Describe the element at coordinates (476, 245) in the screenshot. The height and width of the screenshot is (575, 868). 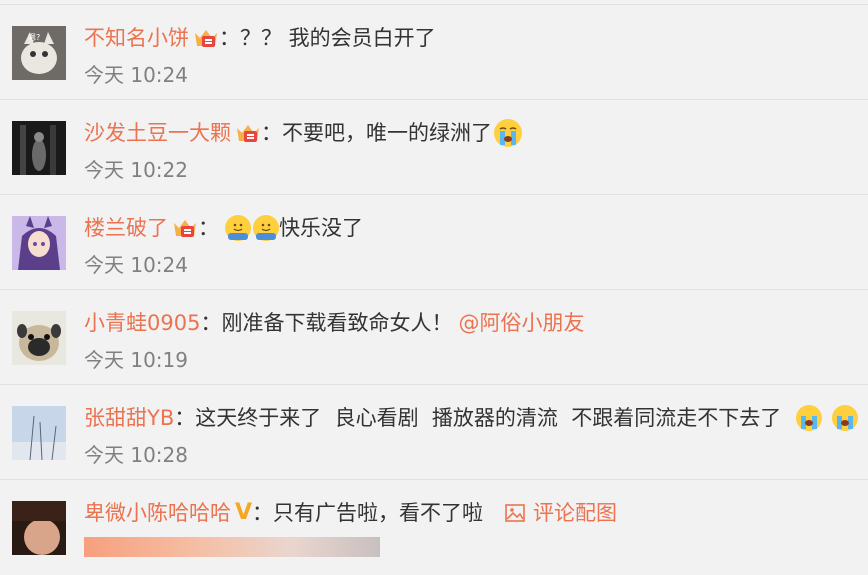
I see `comment-content: 楼兰破了 ： 快乐没了 今天 10:24` at that location.